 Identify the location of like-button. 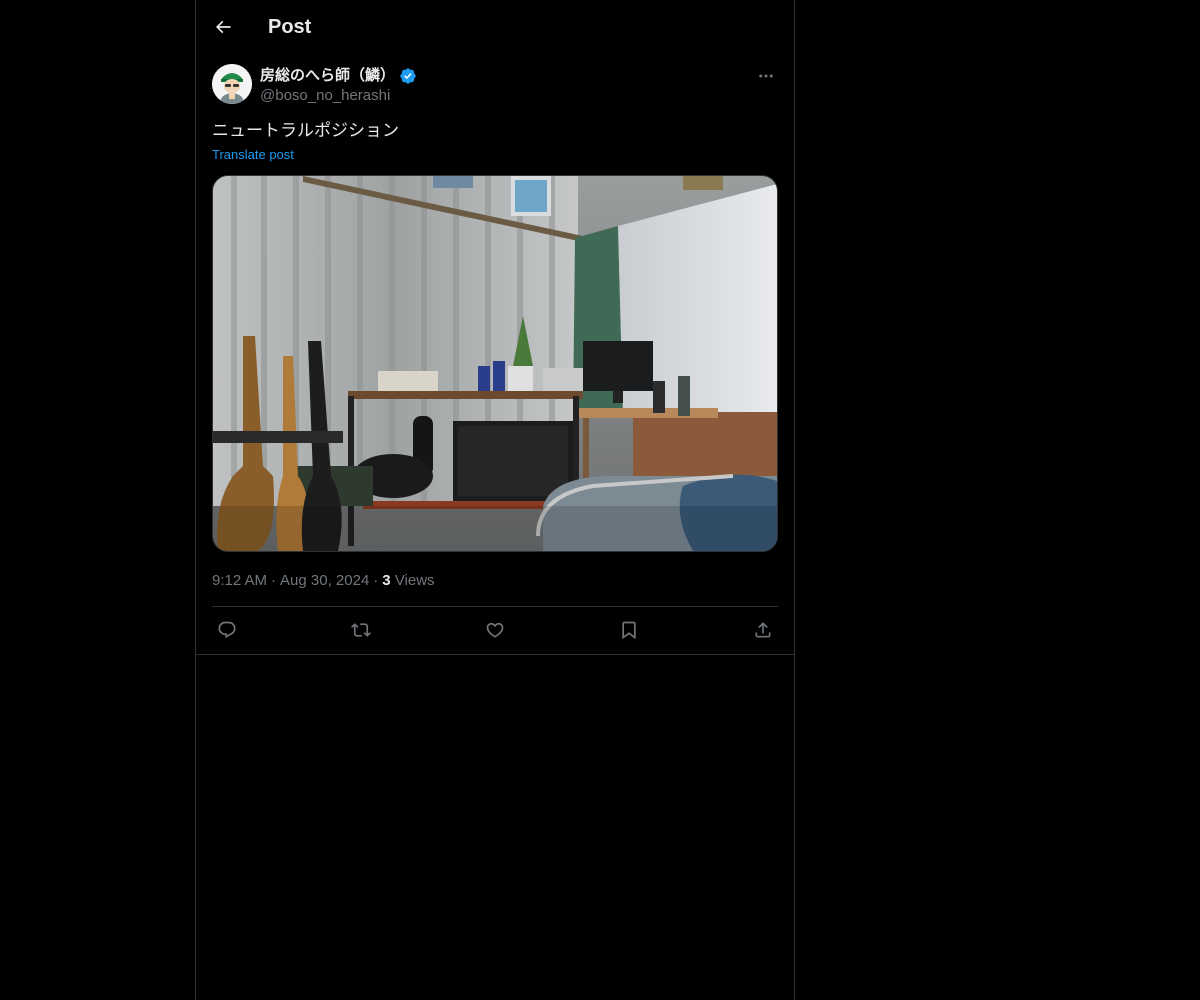
(495, 630).